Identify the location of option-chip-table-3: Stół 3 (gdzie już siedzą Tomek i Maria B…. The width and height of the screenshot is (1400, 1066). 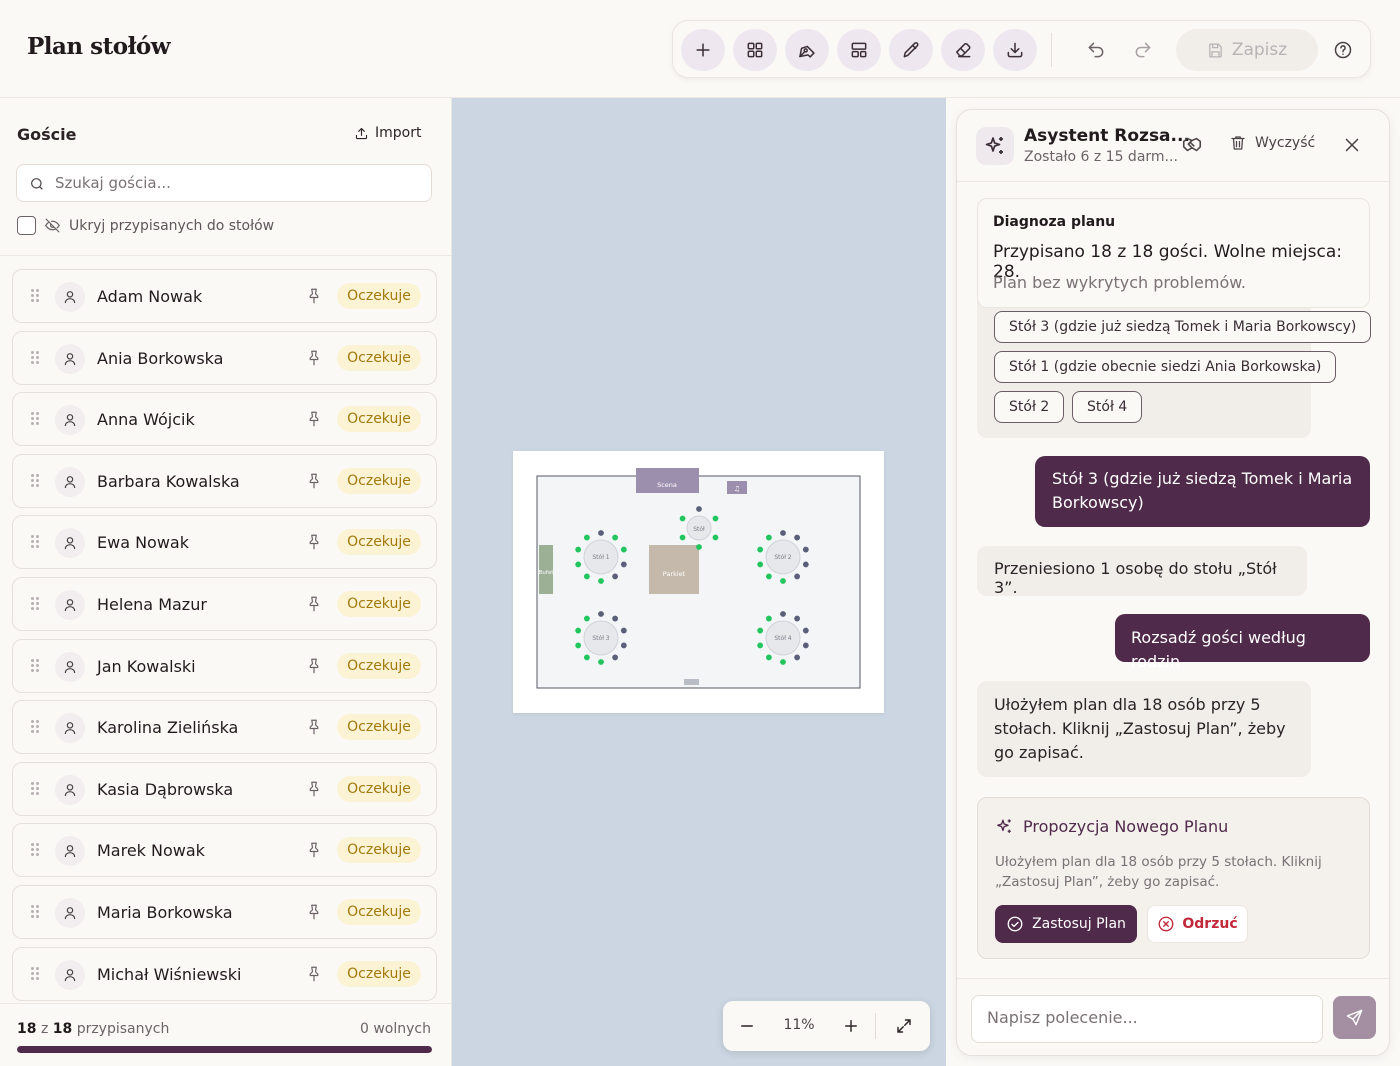
(1183, 327).